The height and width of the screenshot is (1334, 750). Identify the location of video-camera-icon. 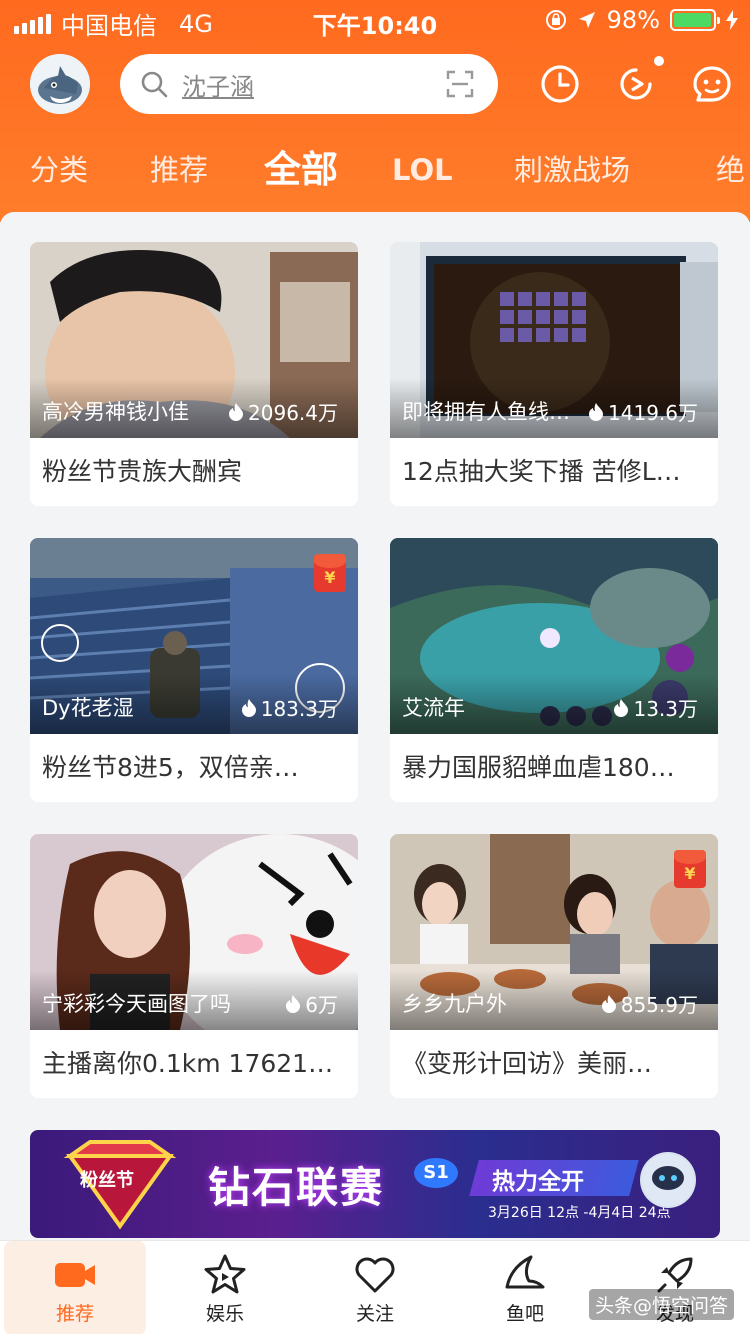
(75, 1275).